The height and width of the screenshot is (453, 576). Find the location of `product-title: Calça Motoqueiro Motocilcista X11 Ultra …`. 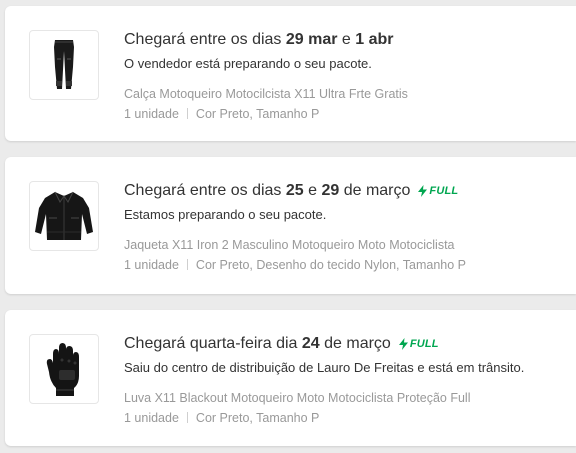

product-title: Calça Motoqueiro Motocilcista X11 Ultra … is located at coordinates (345, 94).